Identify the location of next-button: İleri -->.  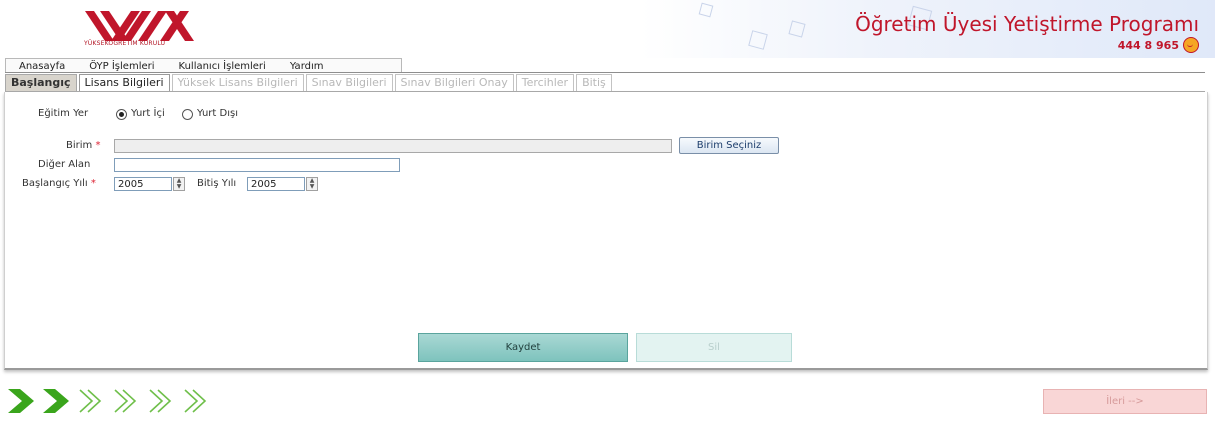
(1125, 401).